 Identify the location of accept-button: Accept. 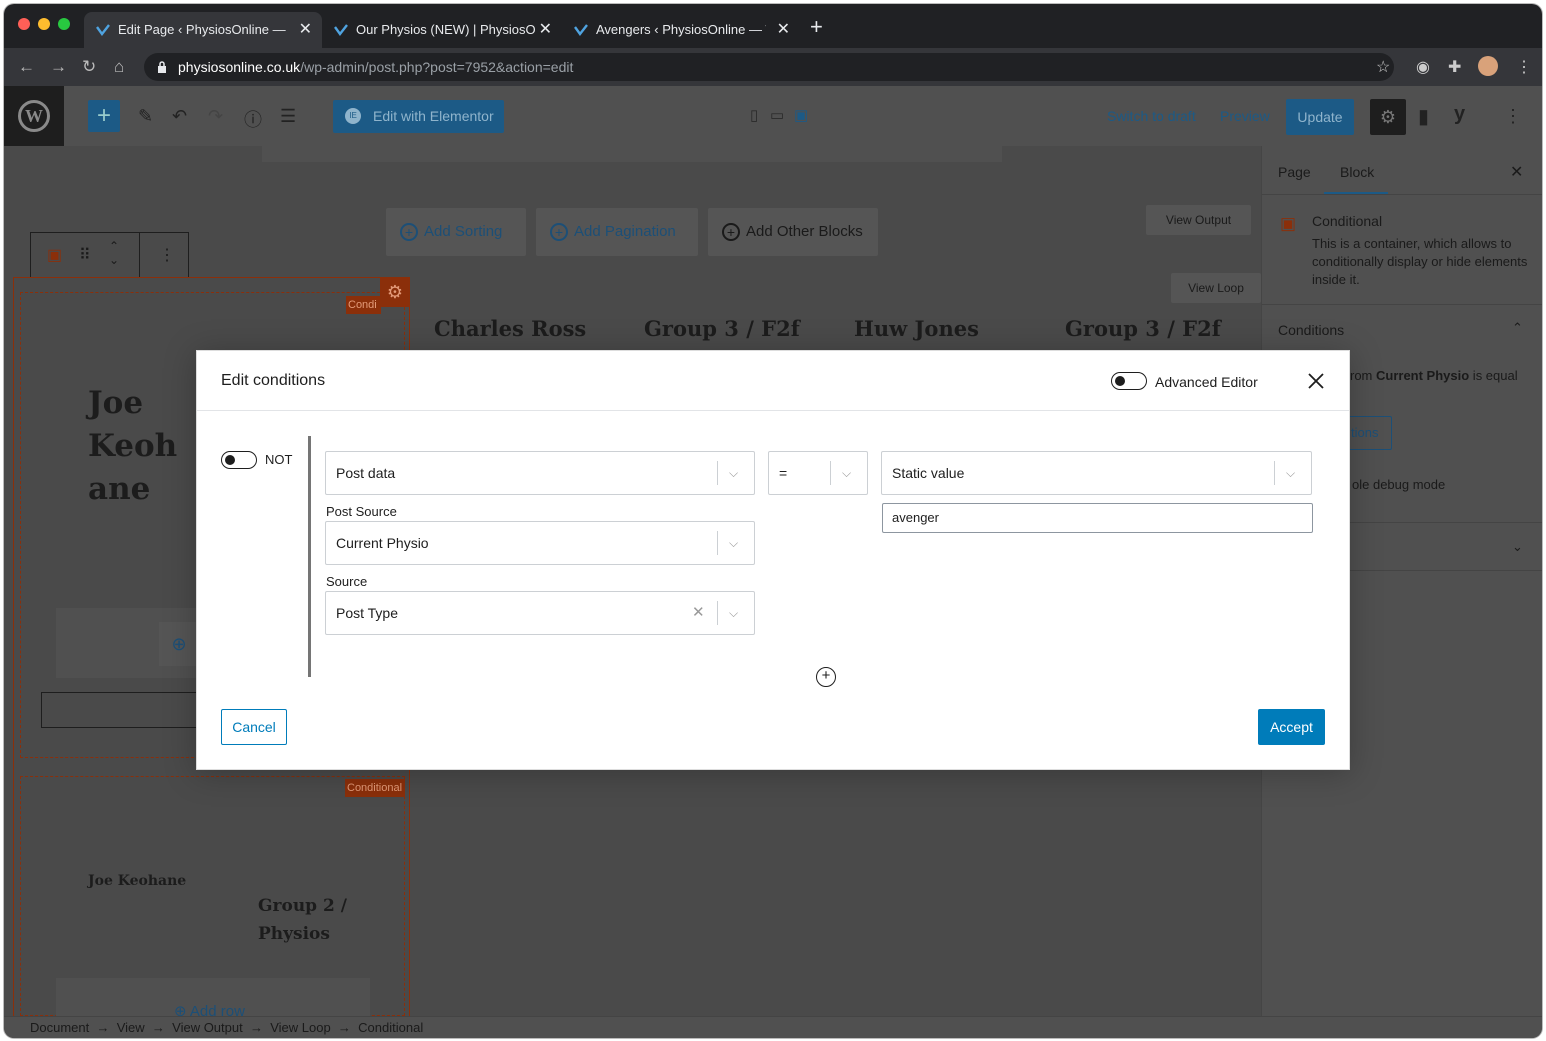
(1291, 727).